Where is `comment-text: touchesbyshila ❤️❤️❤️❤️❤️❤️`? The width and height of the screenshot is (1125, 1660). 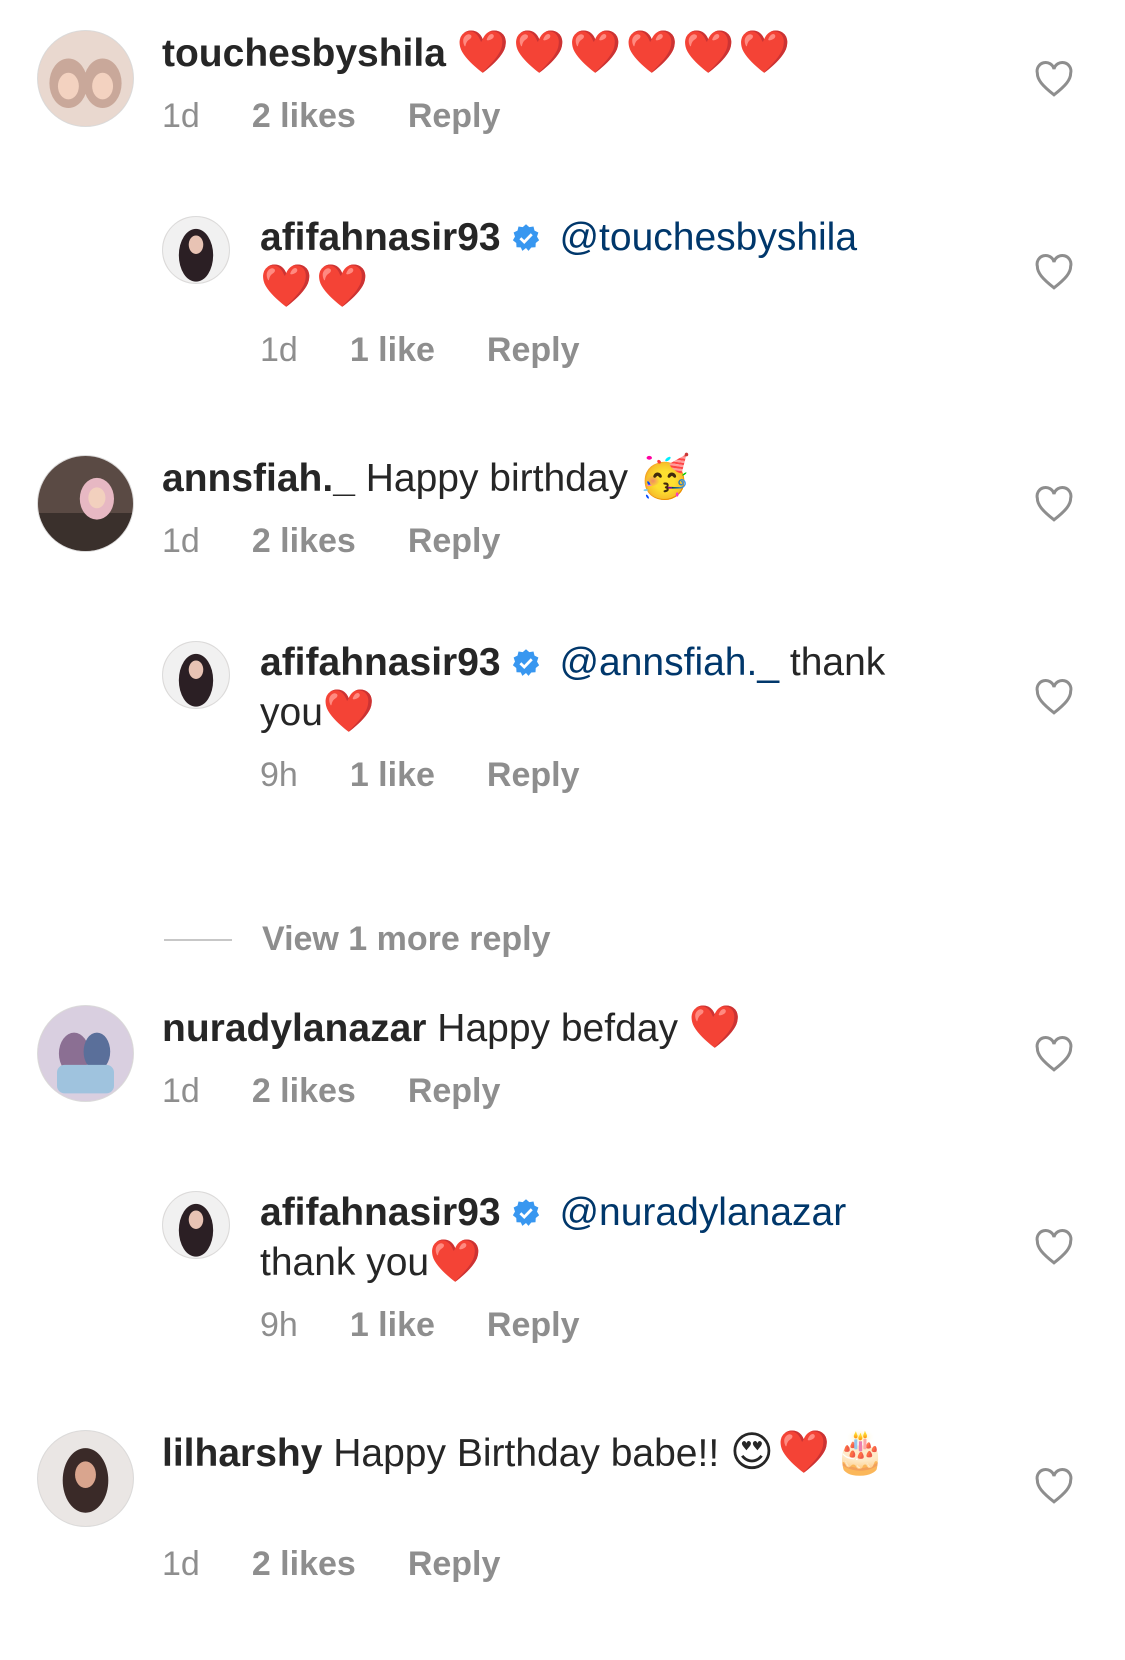 comment-text: touchesbyshila ❤️❤️❤️❤️❤️❤️ is located at coordinates (558, 53).